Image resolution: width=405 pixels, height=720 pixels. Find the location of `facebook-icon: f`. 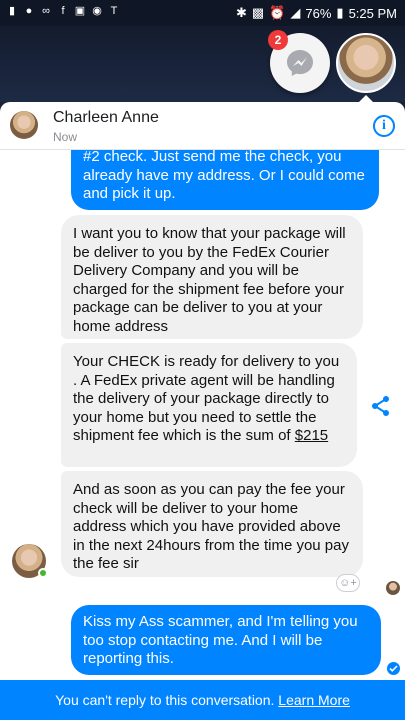

facebook-icon: f is located at coordinates (63, 11).